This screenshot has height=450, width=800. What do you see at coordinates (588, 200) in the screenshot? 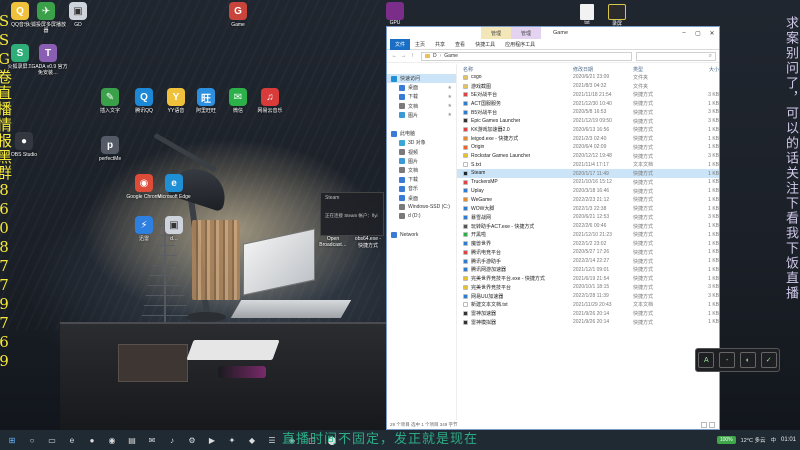
I see `file-row: WeGame 2022/2/23 21:12 快捷方式 1 KB` at bounding box center [588, 200].